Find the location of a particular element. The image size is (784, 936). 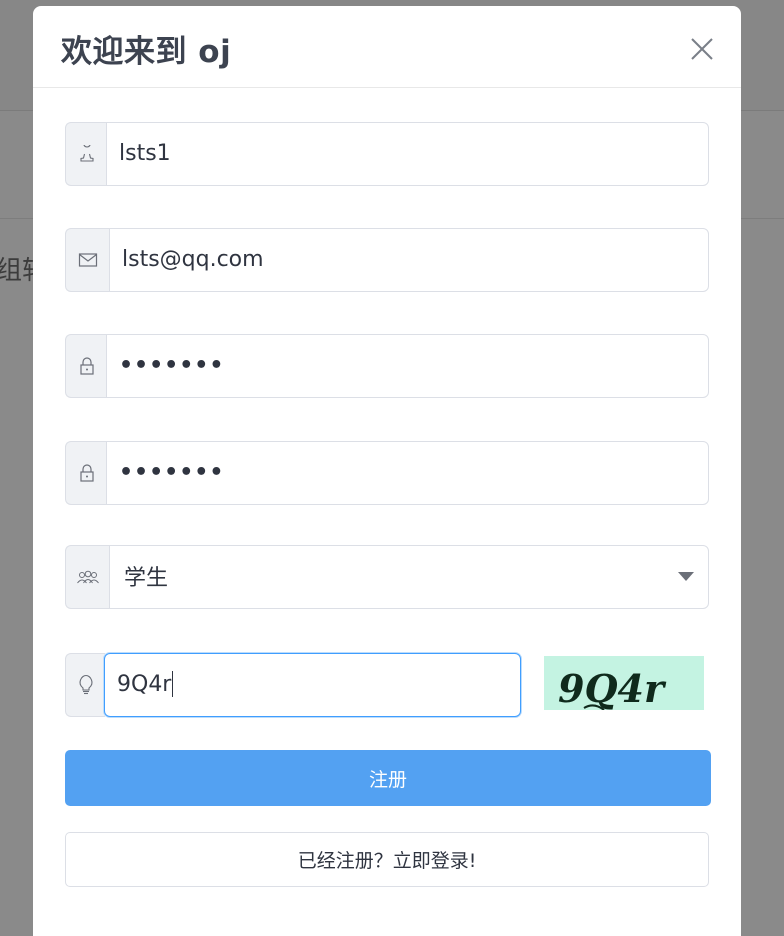

text-cursor is located at coordinates (173, 684).